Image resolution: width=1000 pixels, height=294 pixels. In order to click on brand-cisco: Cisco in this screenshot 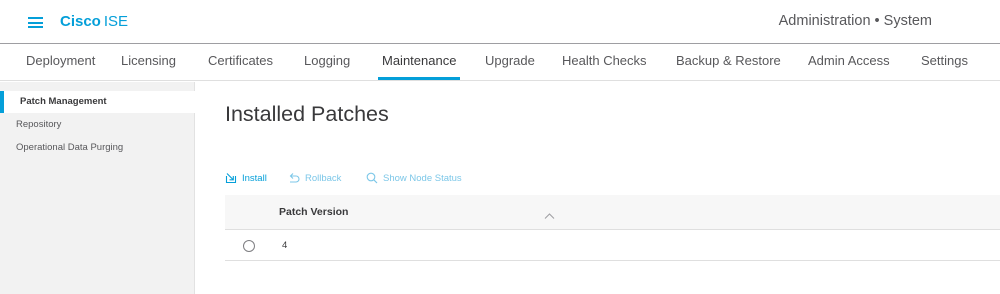, I will do `click(80, 21)`.